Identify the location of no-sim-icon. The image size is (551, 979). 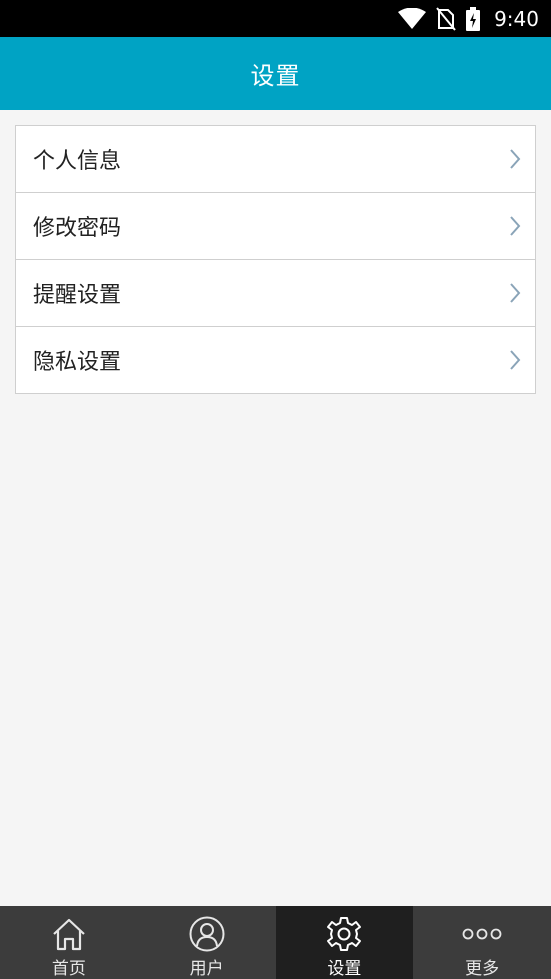
(446, 18).